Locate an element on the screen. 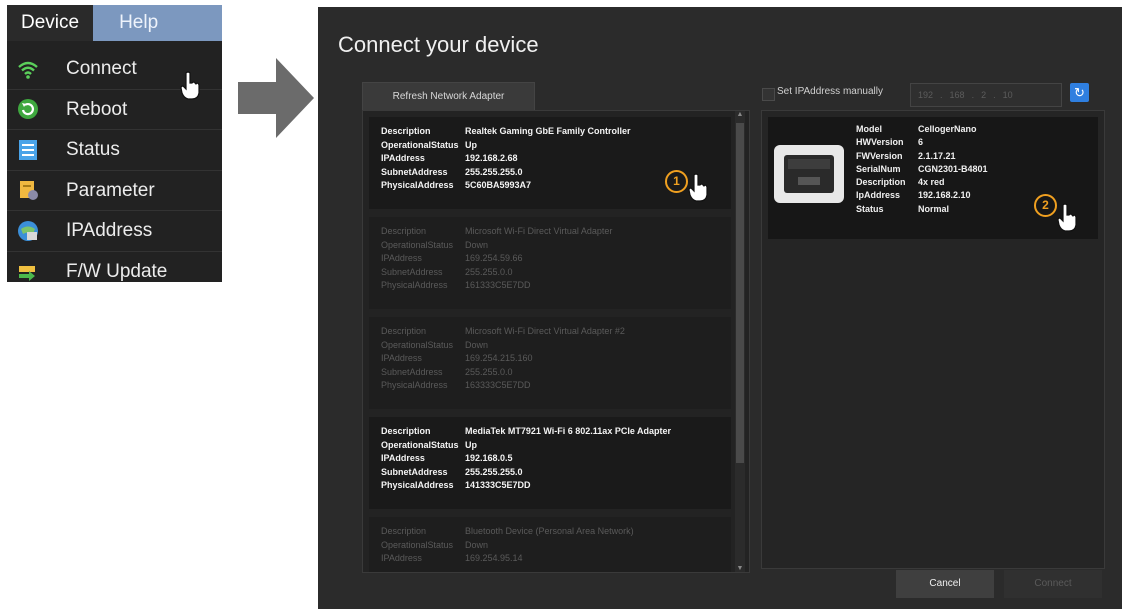  adapter-field-value: Microsoft Wi-Fi Direct Virtual Adapter is located at coordinates (539, 231).